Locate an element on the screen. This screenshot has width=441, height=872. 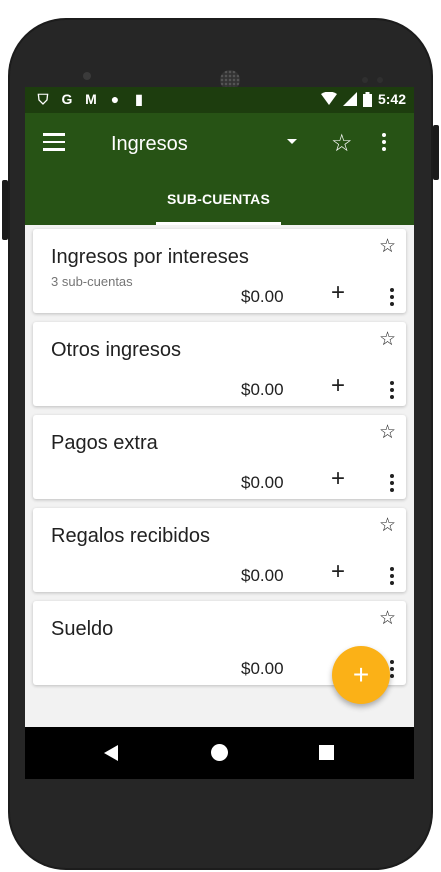
dropdown-arrow-icon is located at coordinates (292, 141).